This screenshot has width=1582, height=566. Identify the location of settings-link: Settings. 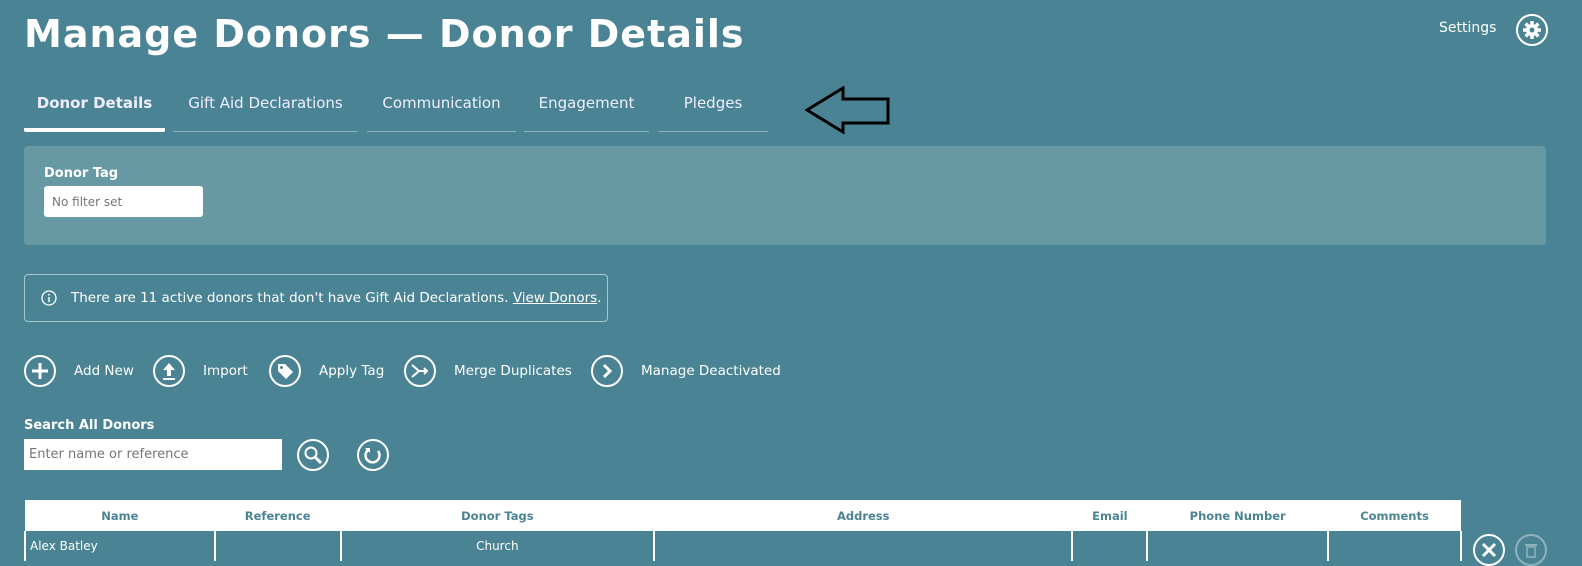
(1467, 28).